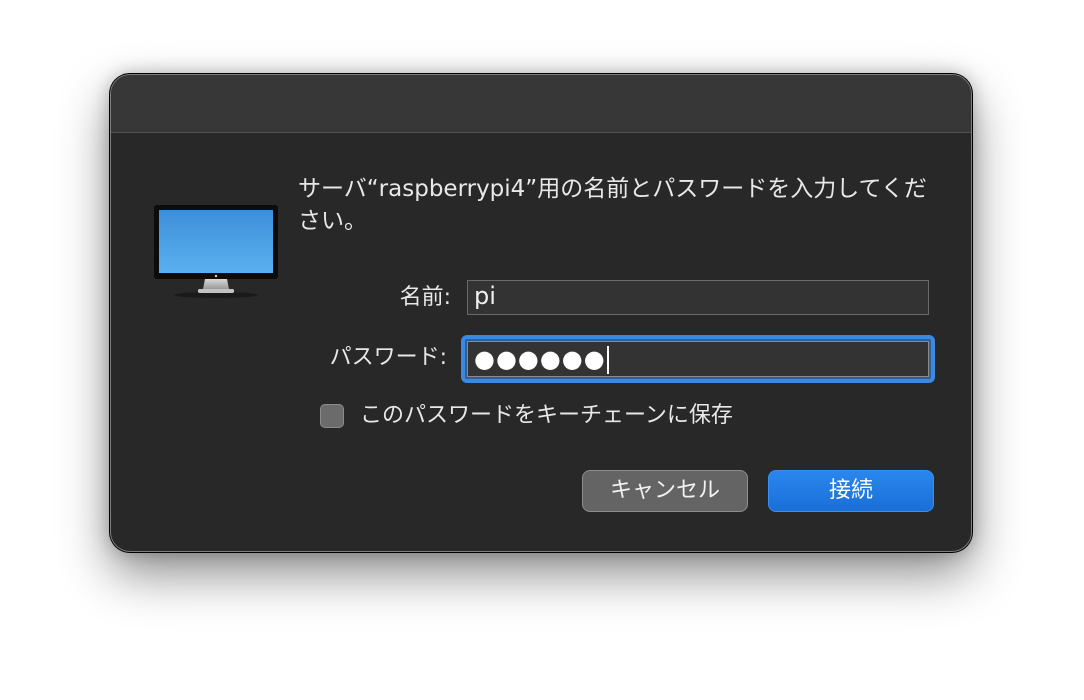 This screenshot has width=1084, height=700. I want to click on password-field: ●●●●●●, so click(698, 359).